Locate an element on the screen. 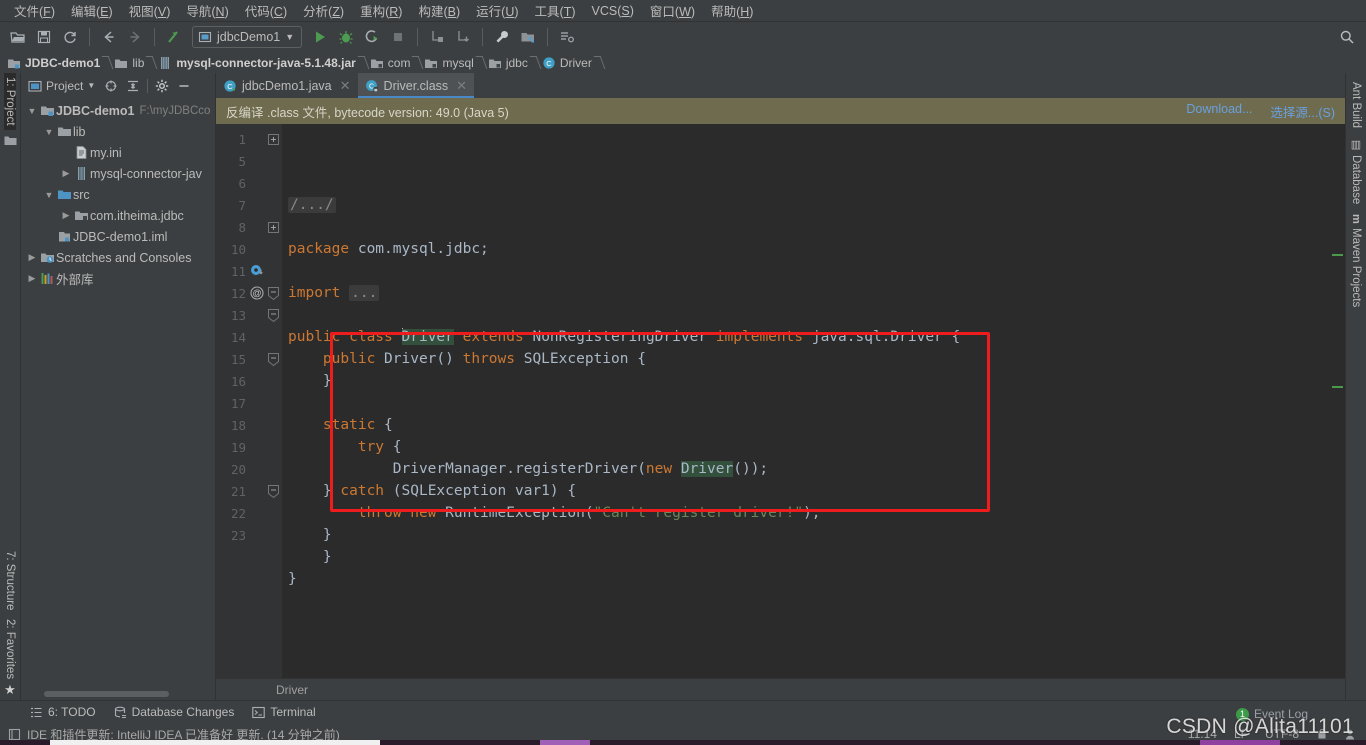  gutter-line: 19 is located at coordinates (249, 447).